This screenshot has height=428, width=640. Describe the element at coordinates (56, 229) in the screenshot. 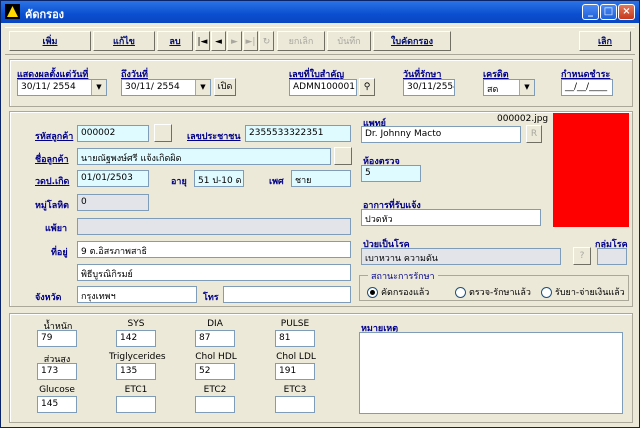

I see `allergy-label: แพ้ยา` at that location.